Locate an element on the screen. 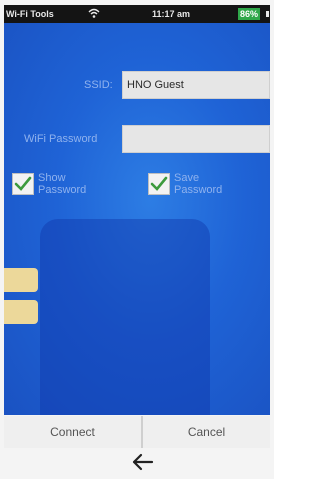  app-name: Wi-Fi Tools is located at coordinates (30, 14).